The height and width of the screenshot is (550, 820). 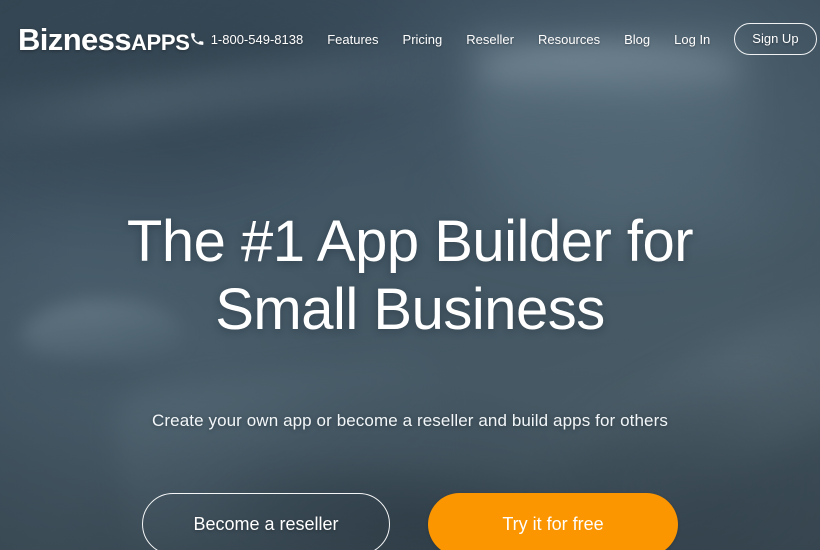 I want to click on become-a-reseller-button: Become a reseller, so click(x=266, y=521).